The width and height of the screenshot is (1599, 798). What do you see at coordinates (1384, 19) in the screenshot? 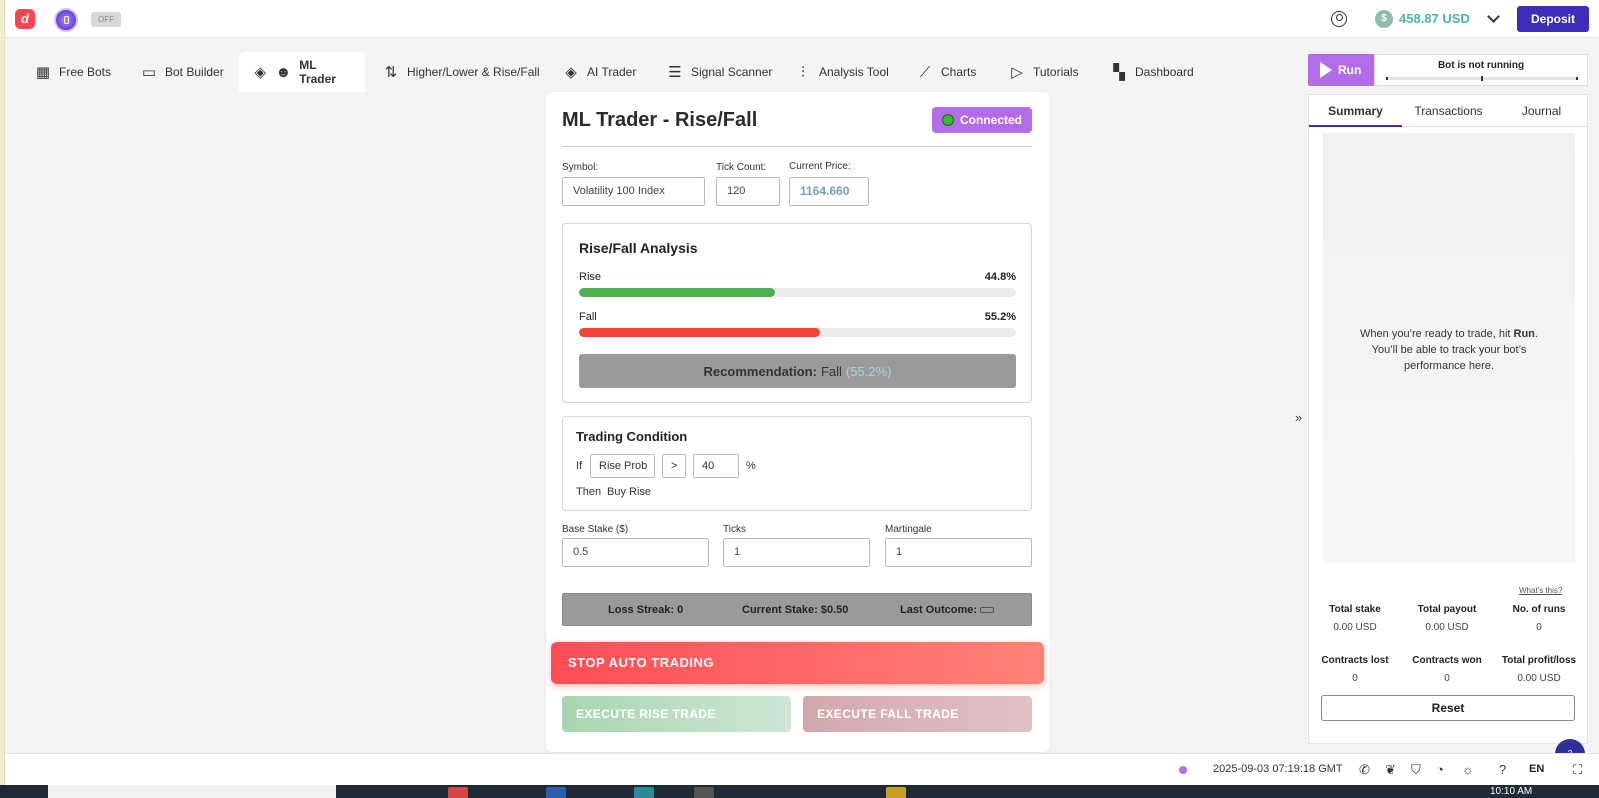
I see `currency-coin-icon: $` at bounding box center [1384, 19].